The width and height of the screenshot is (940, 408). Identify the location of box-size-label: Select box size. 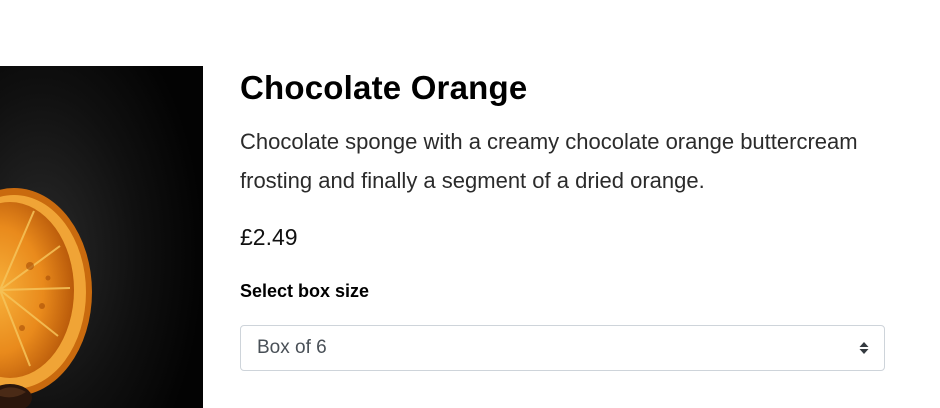
(305, 291).